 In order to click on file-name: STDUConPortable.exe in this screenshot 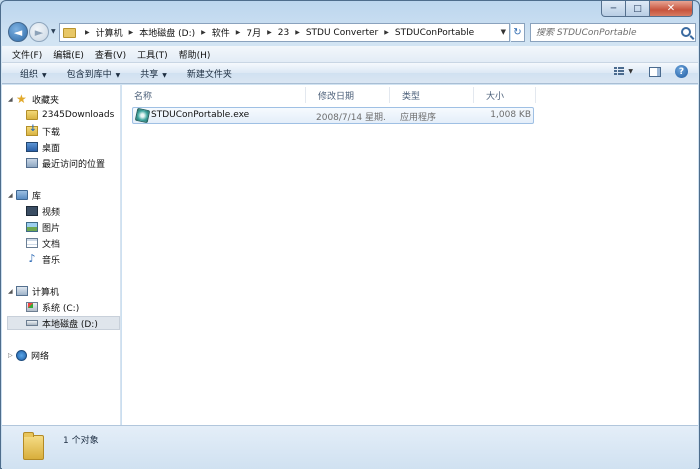, I will do `click(200, 115)`.